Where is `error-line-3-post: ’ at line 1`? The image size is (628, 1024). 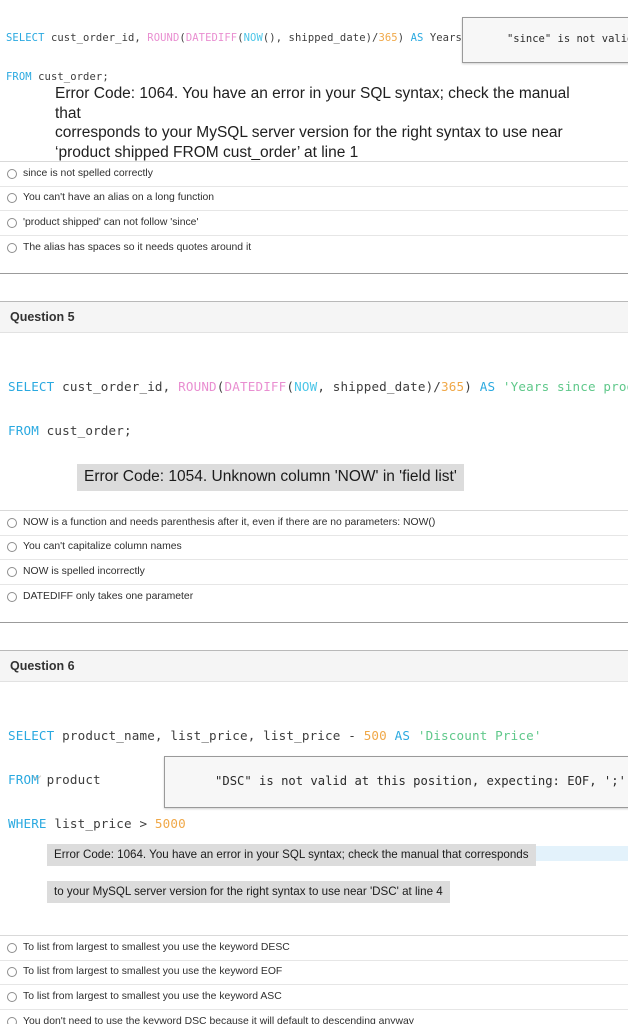 error-line-3-post: ’ at line 1 is located at coordinates (327, 152).